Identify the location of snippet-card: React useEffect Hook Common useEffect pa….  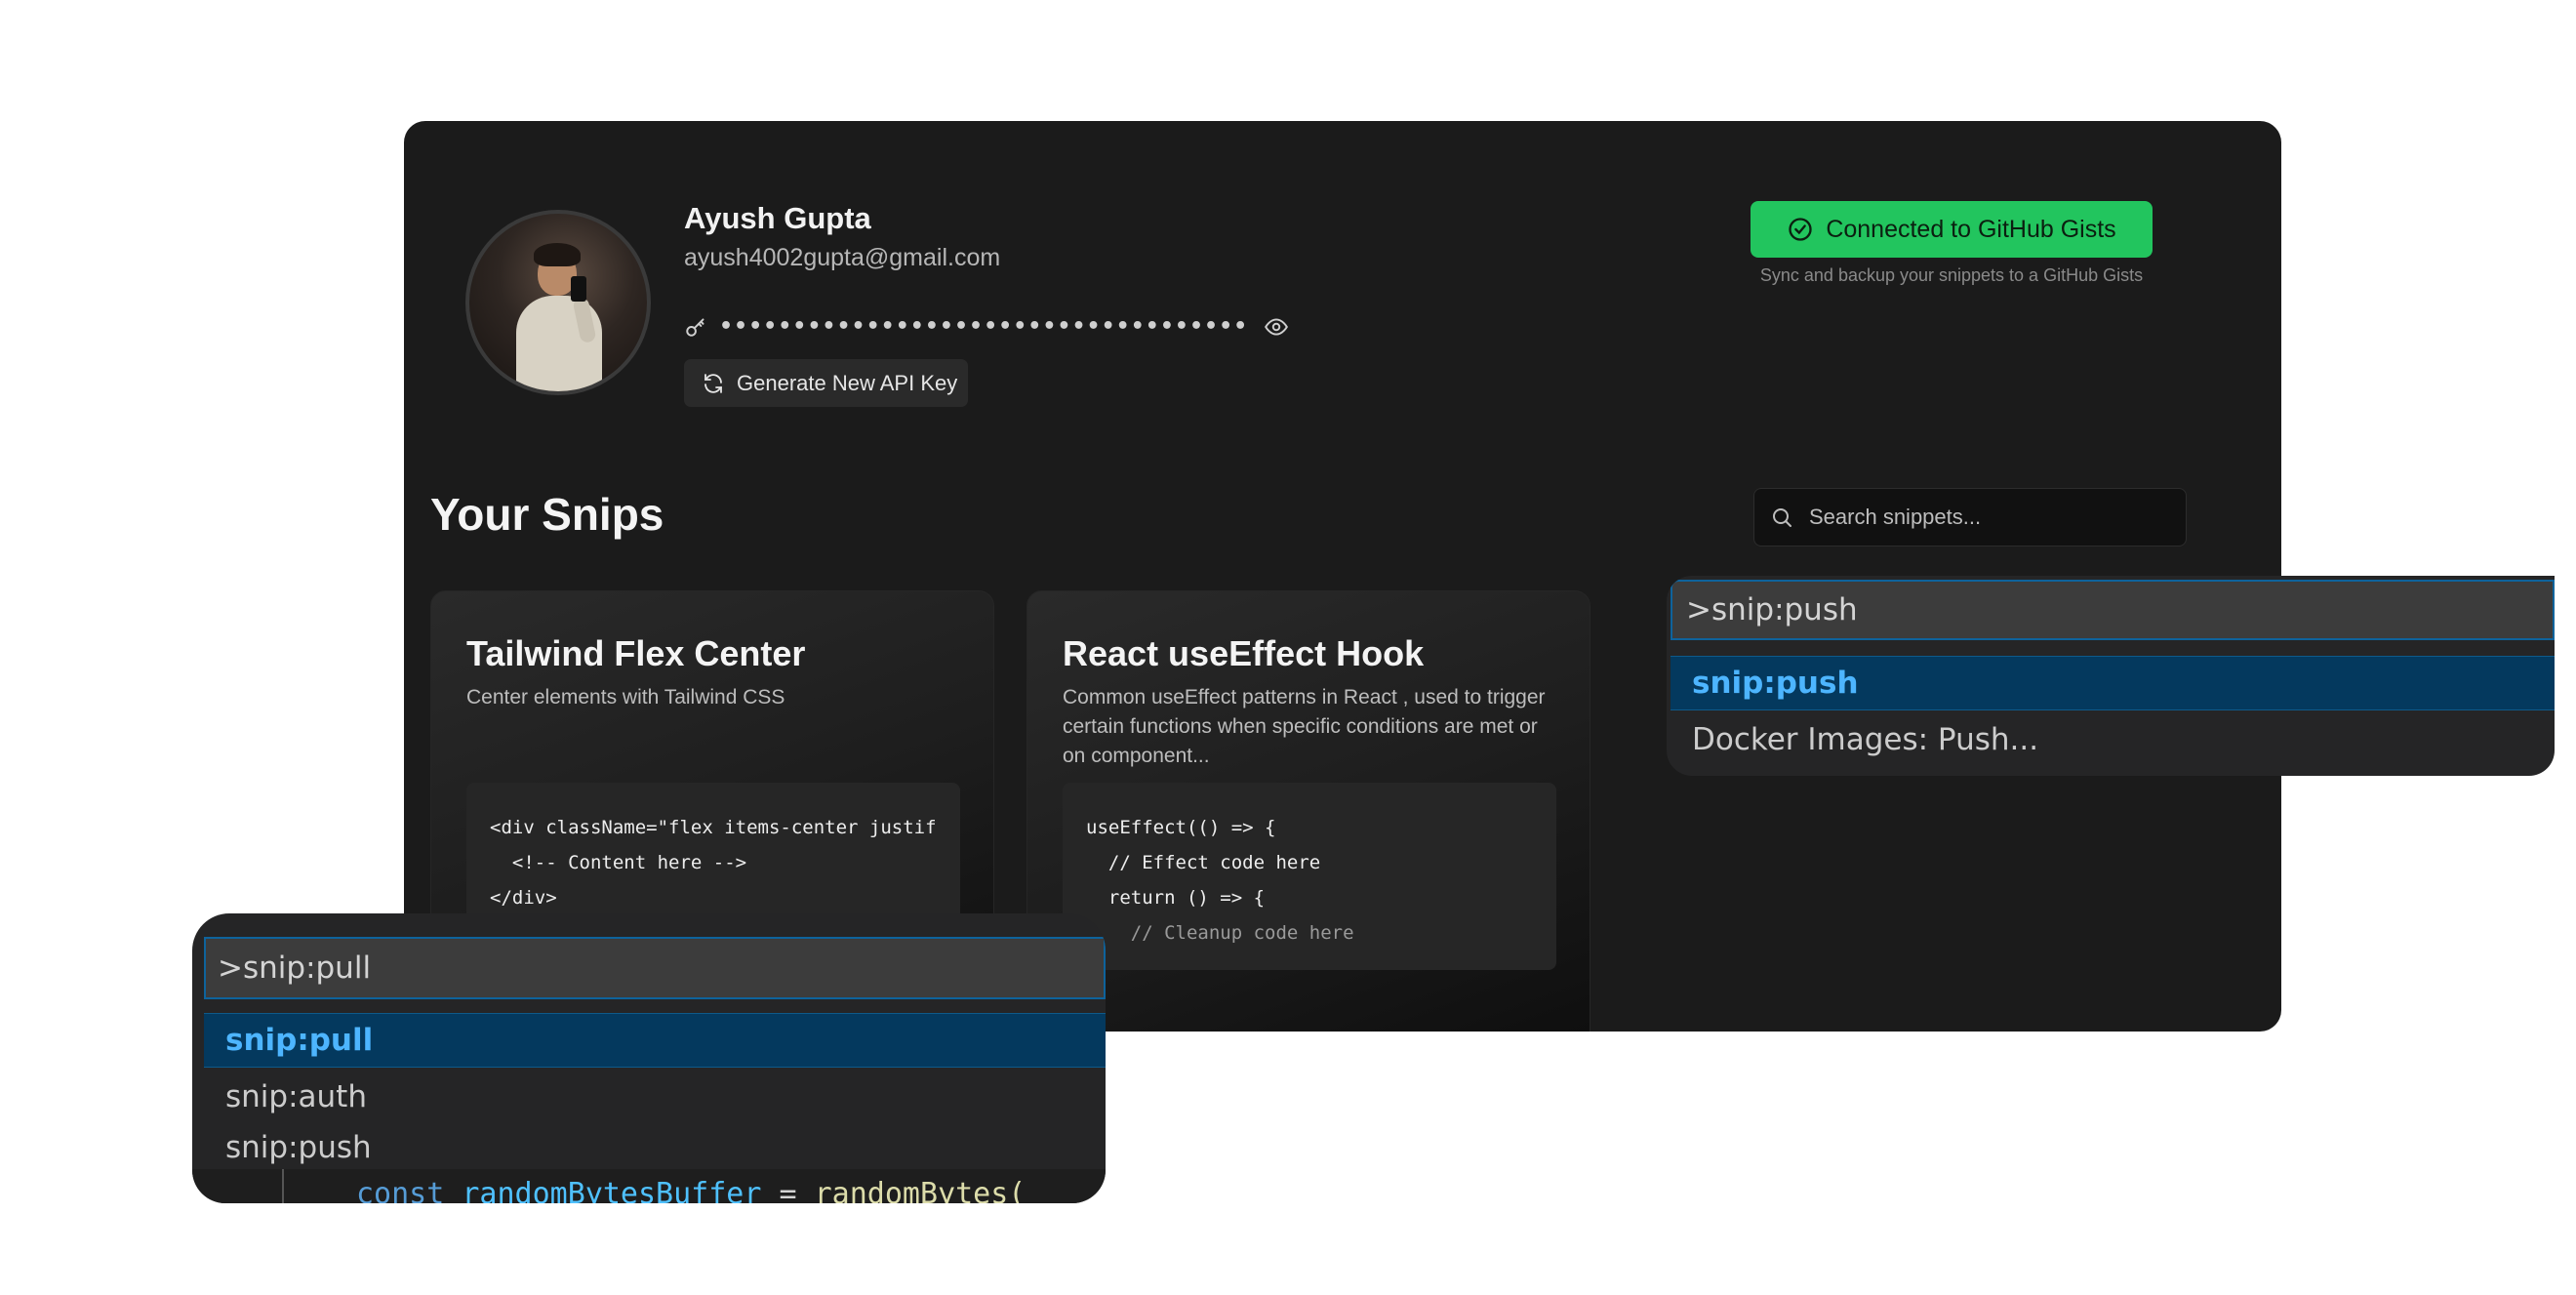
(1308, 811).